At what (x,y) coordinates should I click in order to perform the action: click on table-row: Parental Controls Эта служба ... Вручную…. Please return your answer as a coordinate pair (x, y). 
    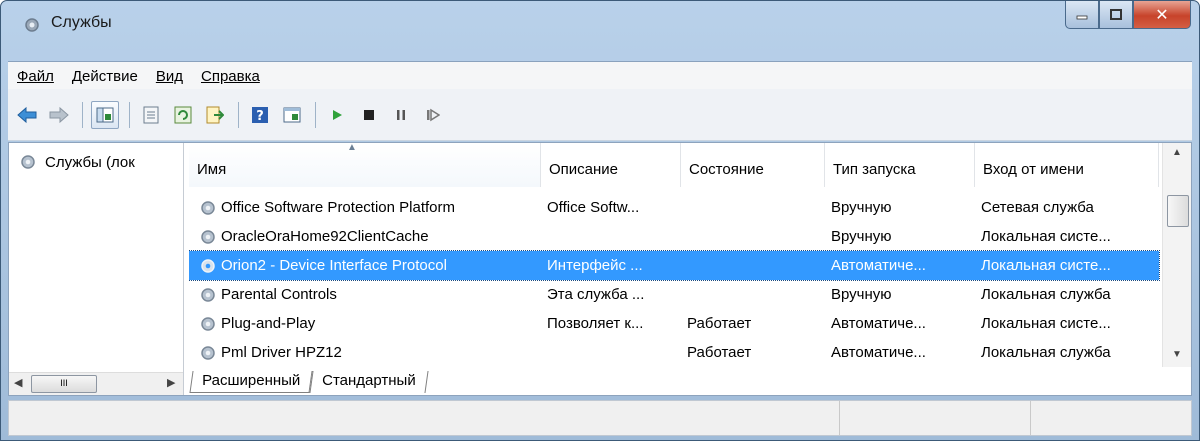
    Looking at the image, I should click on (674, 294).